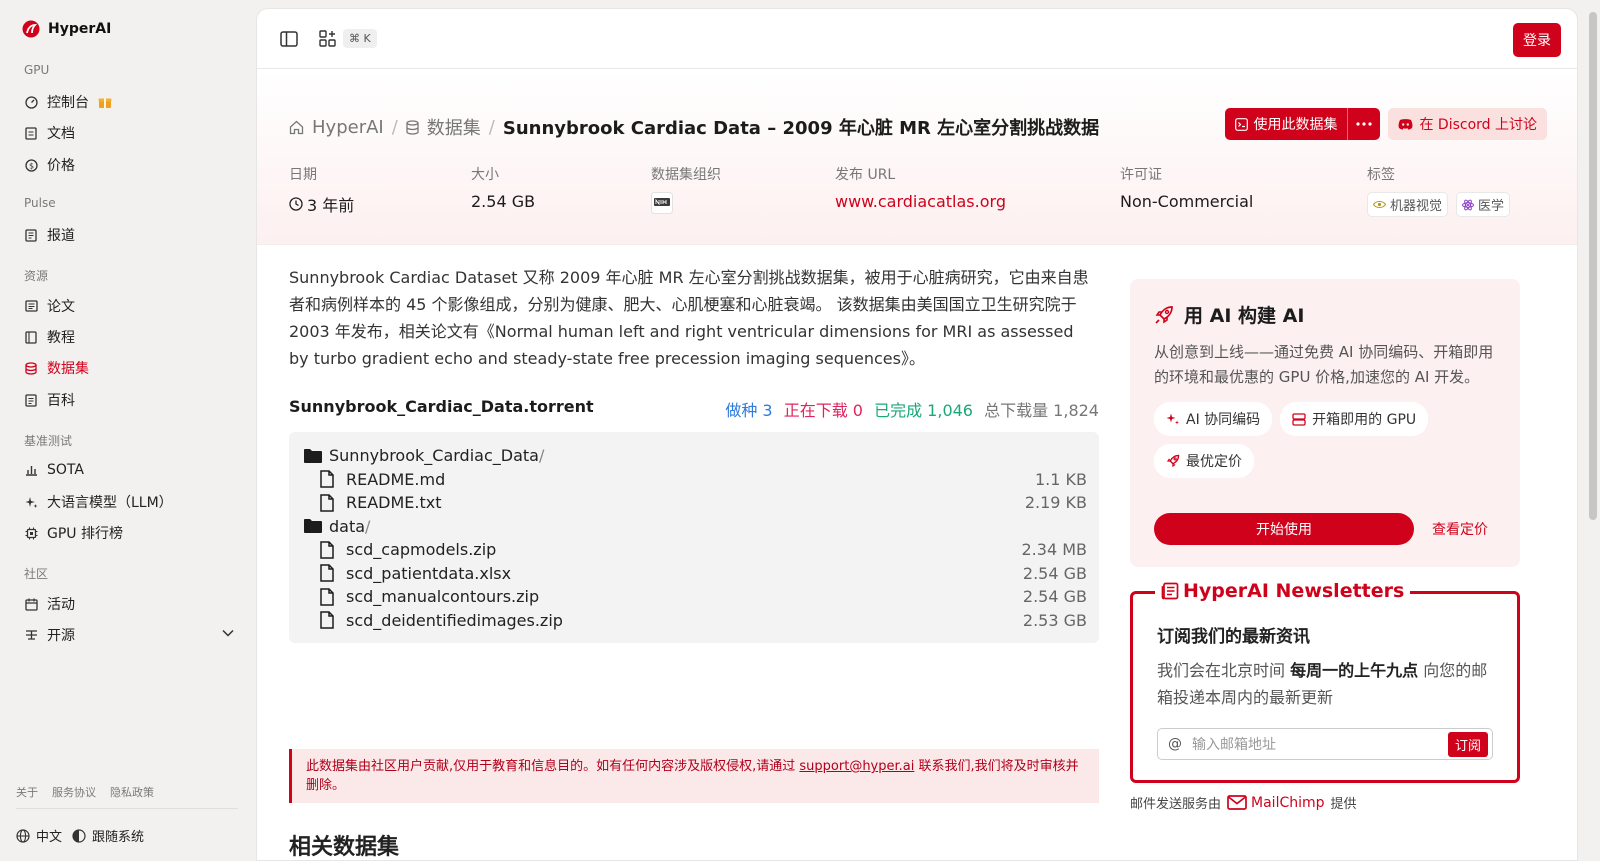 The image size is (1600, 861). Describe the element at coordinates (327, 39) in the screenshot. I see `apps-grid-icon` at that location.